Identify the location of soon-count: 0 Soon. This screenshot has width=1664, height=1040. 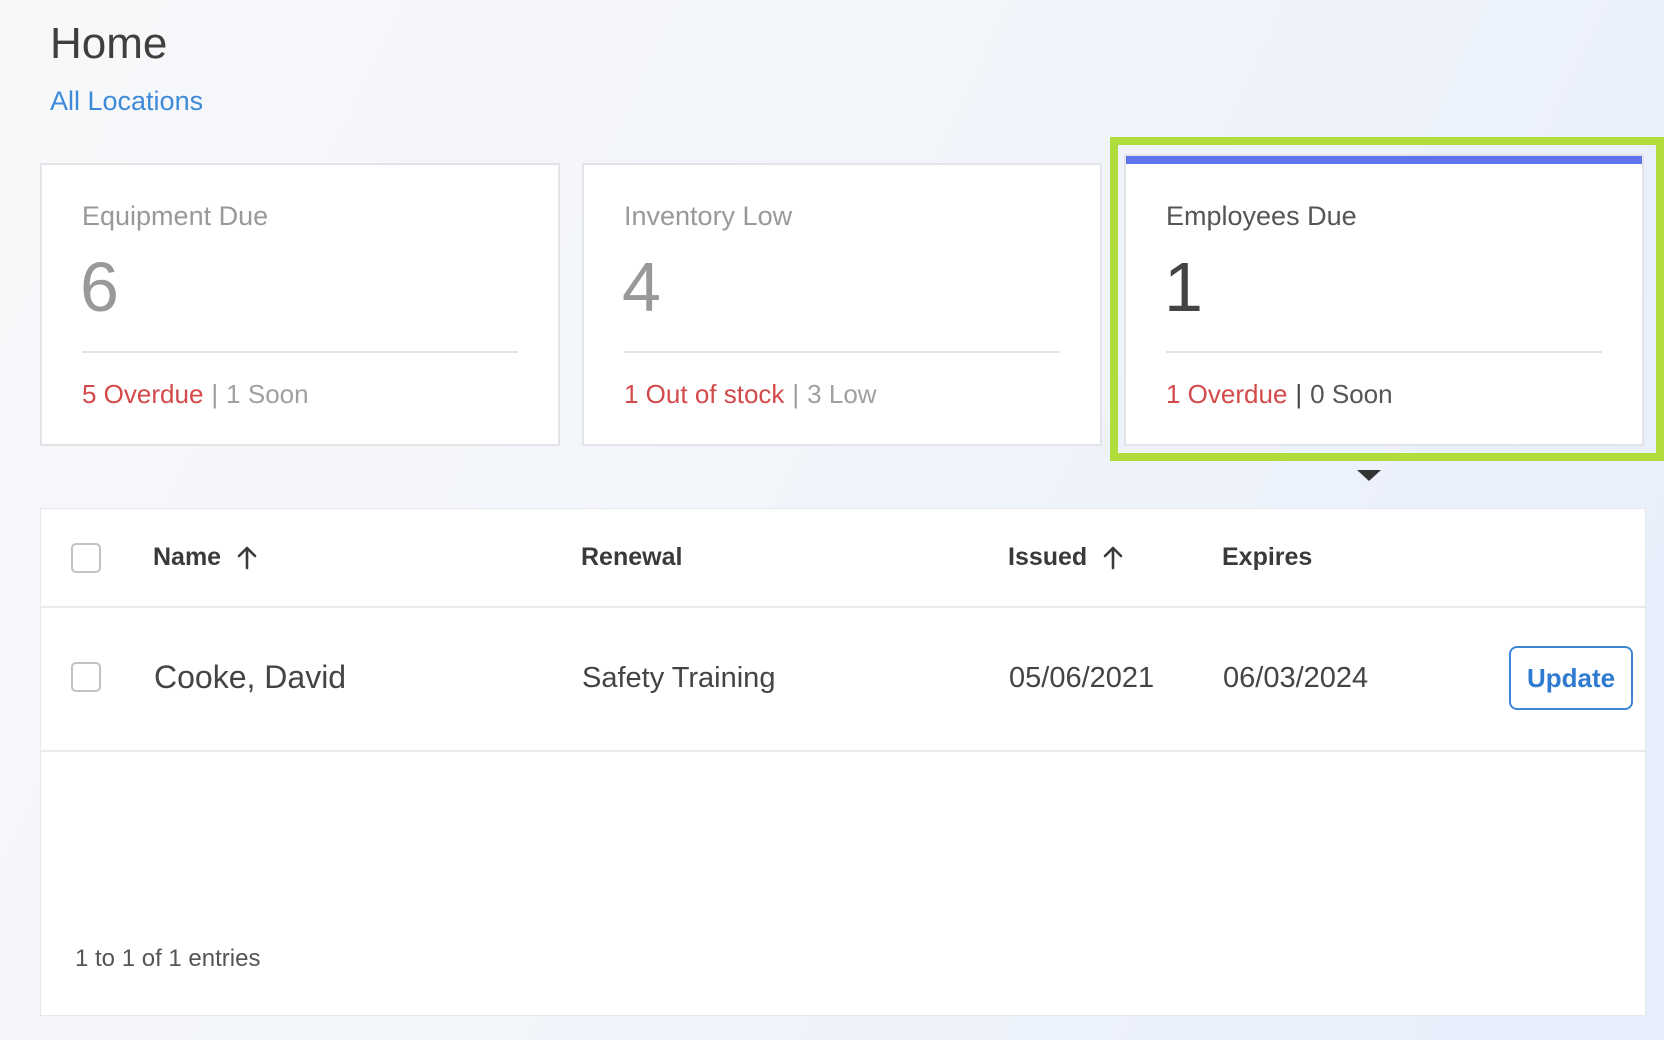
(1351, 394).